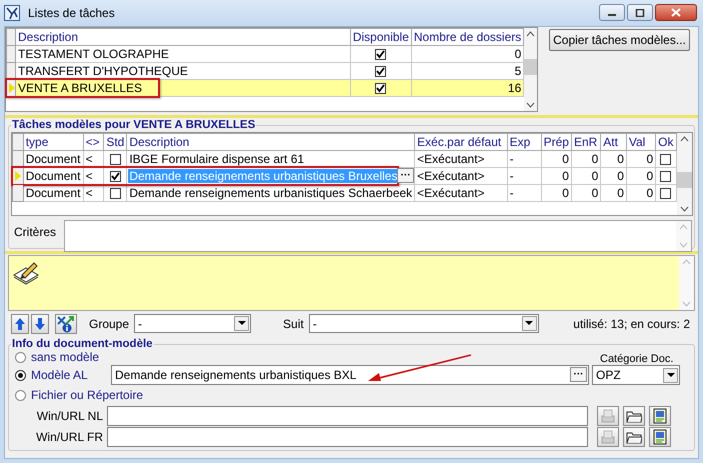 The image size is (703, 463). Describe the element at coordinates (79, 395) in the screenshot. I see `radio-button: Fichier ou Répertoire` at that location.